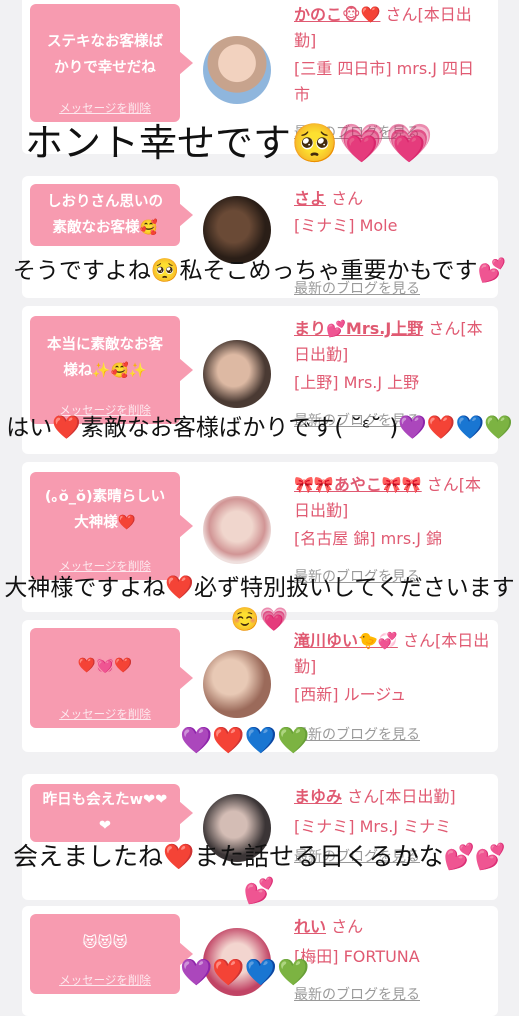  I want to click on shop-info: [梅田] FORTUNA, so click(357, 956).